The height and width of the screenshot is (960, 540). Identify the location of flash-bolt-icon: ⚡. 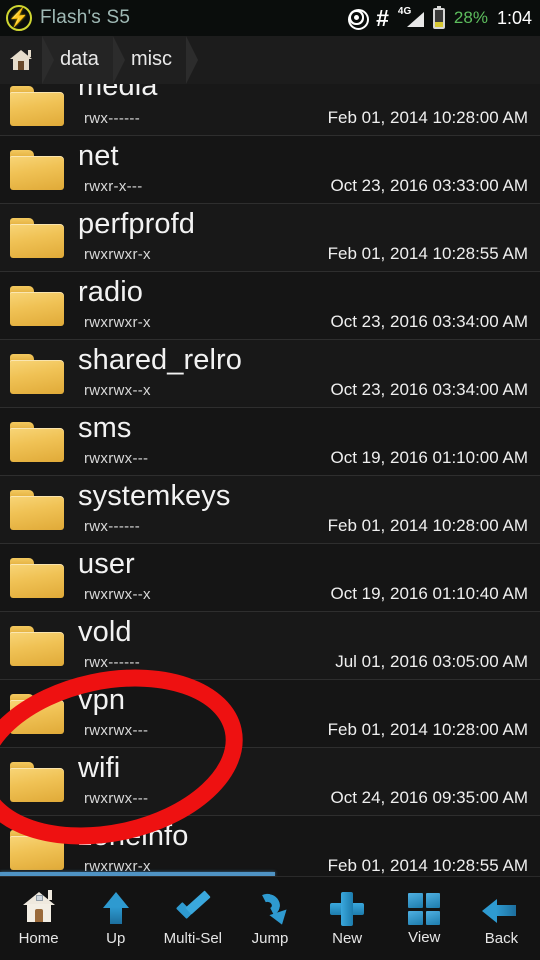
(19, 18).